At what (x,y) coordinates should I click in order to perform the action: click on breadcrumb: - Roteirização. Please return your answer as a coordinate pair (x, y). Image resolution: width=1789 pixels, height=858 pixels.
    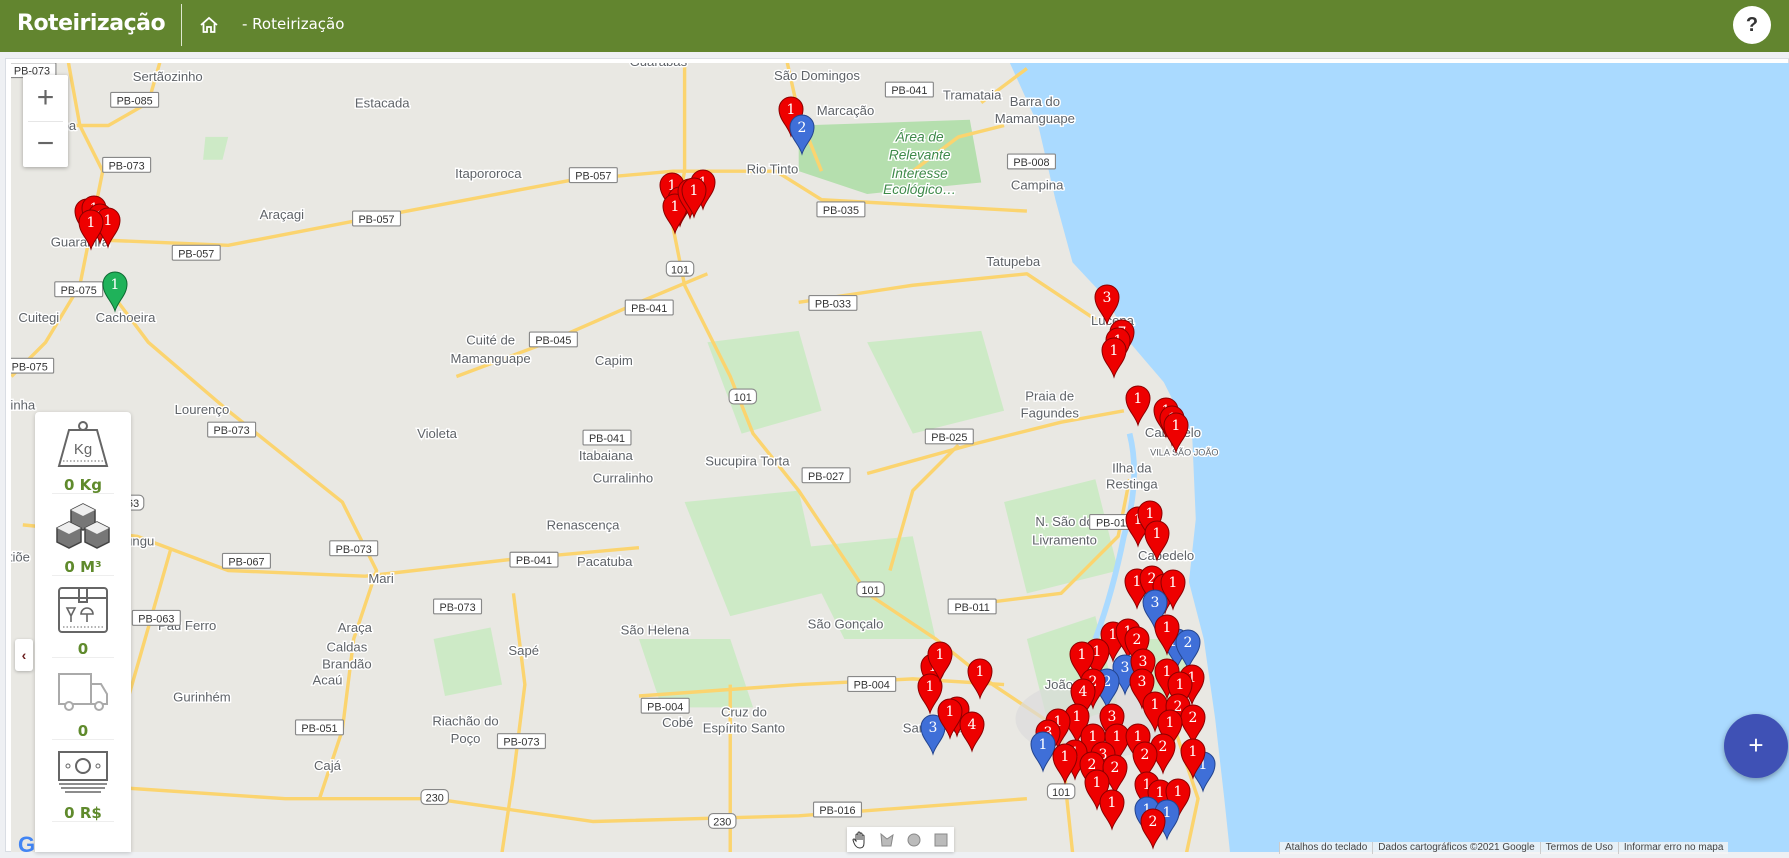
    Looking at the image, I should click on (293, 24).